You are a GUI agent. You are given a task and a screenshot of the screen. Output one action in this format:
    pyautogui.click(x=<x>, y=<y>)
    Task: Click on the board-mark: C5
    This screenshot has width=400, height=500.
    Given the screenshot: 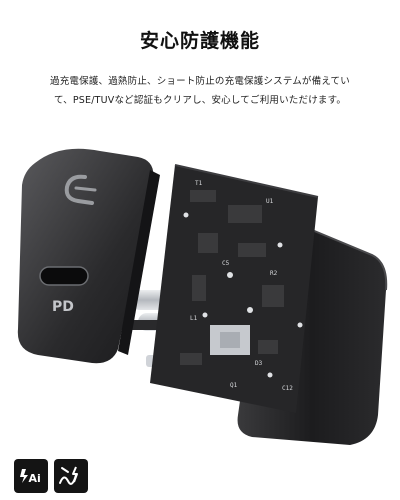 What is the action you would take?
    pyautogui.click(x=226, y=263)
    